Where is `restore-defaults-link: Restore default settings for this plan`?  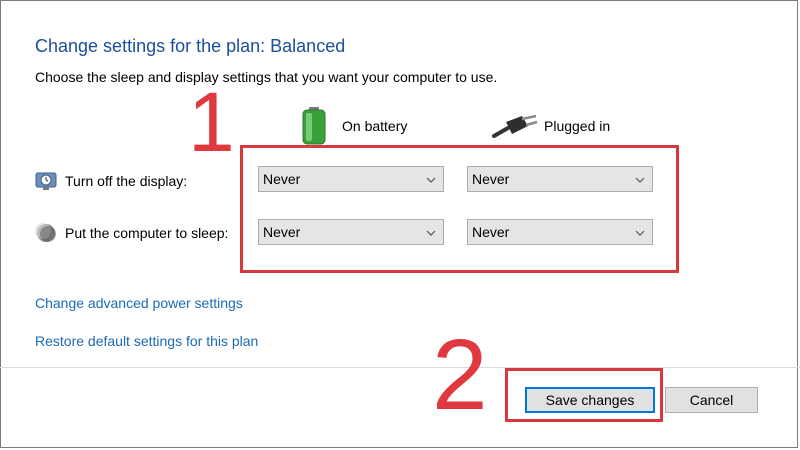
restore-defaults-link: Restore default settings for this plan is located at coordinates (146, 341).